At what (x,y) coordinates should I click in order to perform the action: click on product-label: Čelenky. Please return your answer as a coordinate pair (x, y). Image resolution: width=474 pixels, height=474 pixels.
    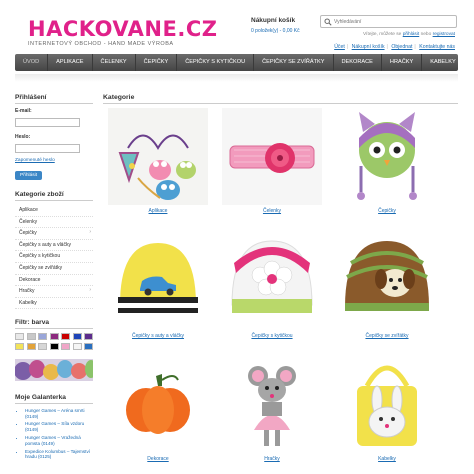
    Looking at the image, I should click on (272, 211).